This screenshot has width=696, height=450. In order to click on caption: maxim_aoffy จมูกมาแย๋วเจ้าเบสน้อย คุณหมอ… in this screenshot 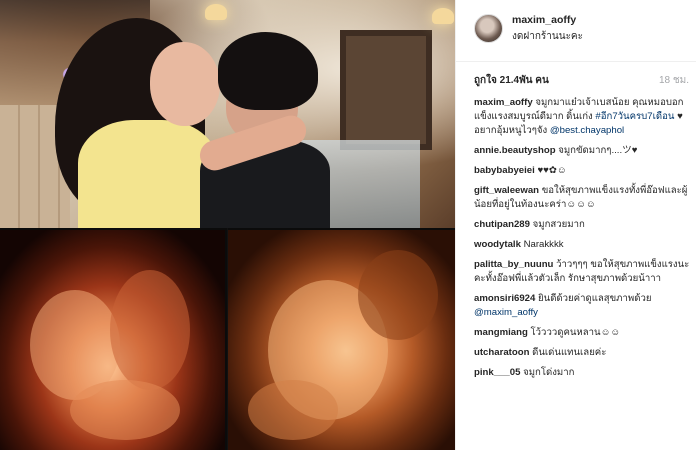, I will do `click(583, 117)`.